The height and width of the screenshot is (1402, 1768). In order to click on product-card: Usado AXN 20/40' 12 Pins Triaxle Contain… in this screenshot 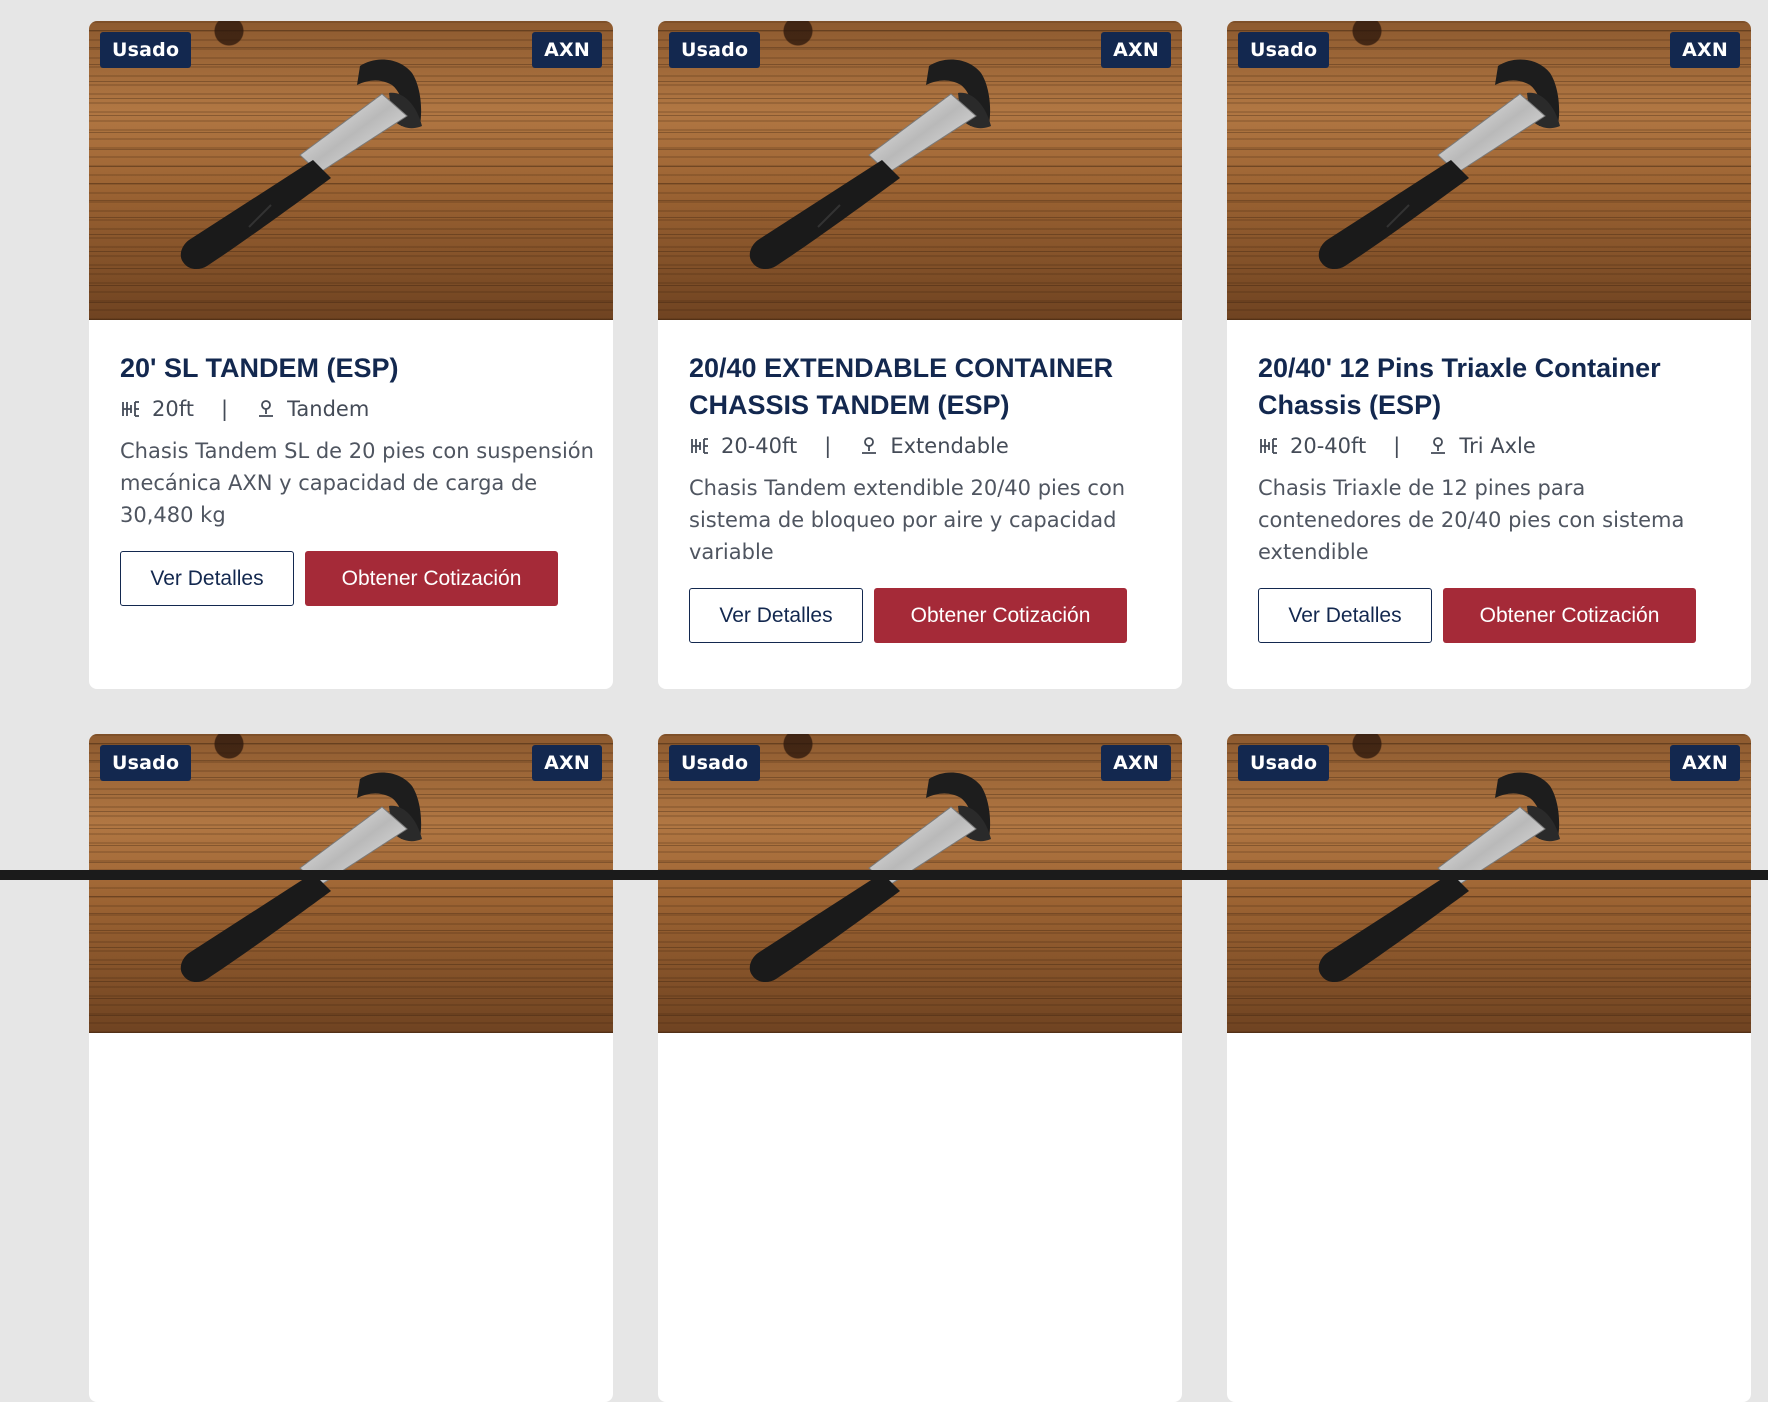, I will do `click(1489, 355)`.